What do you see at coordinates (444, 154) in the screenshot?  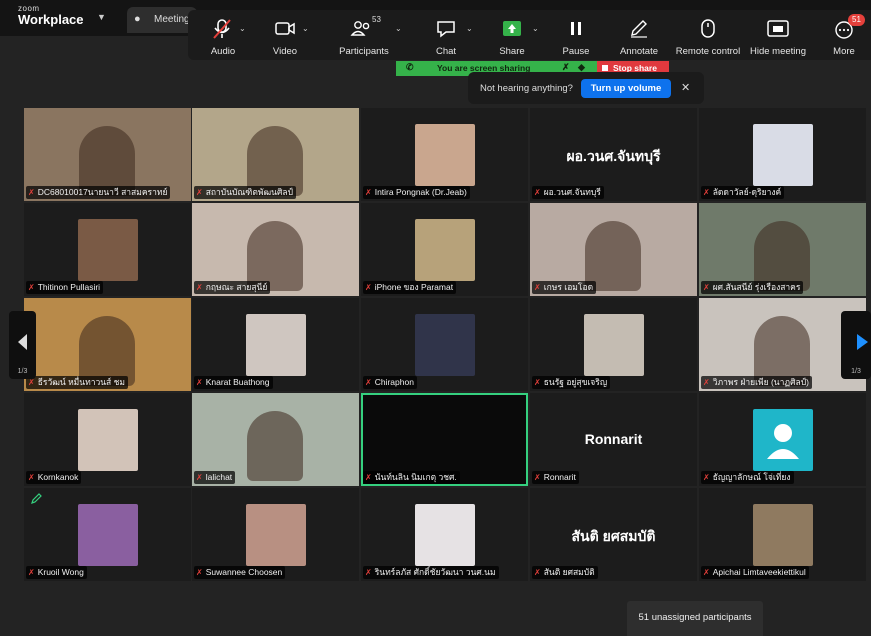 I see `participant-tile: ✗ Intira Pongnak (Dr.Jeab)` at bounding box center [444, 154].